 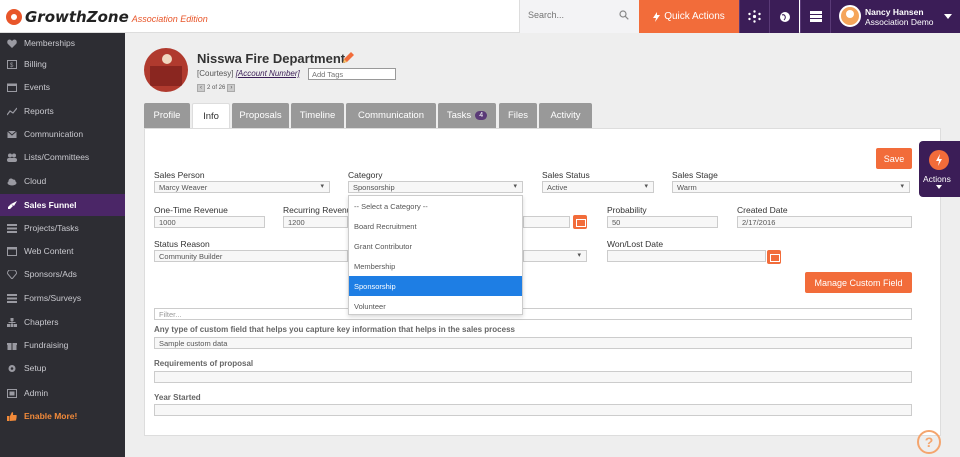 I want to click on sidebar-item-projects-tasks: Projects/Tasks, so click(x=62, y=228).